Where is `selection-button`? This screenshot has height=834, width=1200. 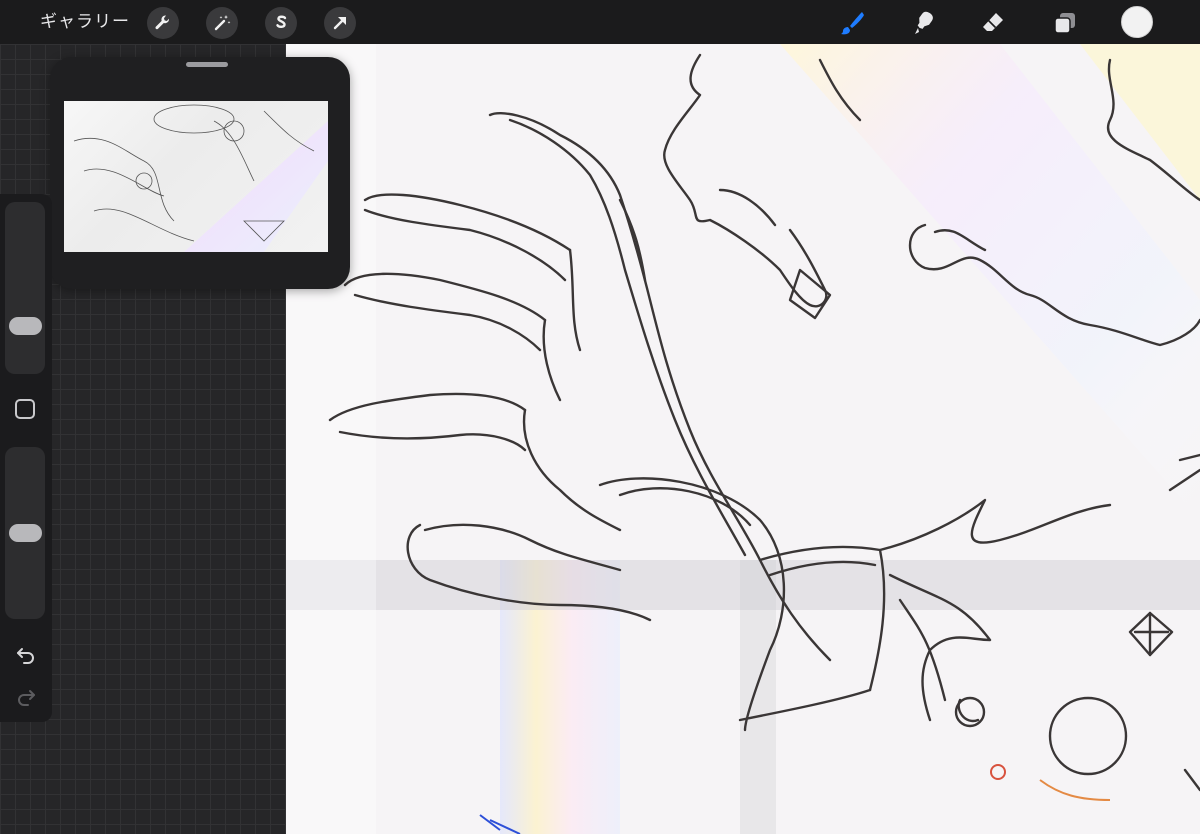
selection-button is located at coordinates (281, 23).